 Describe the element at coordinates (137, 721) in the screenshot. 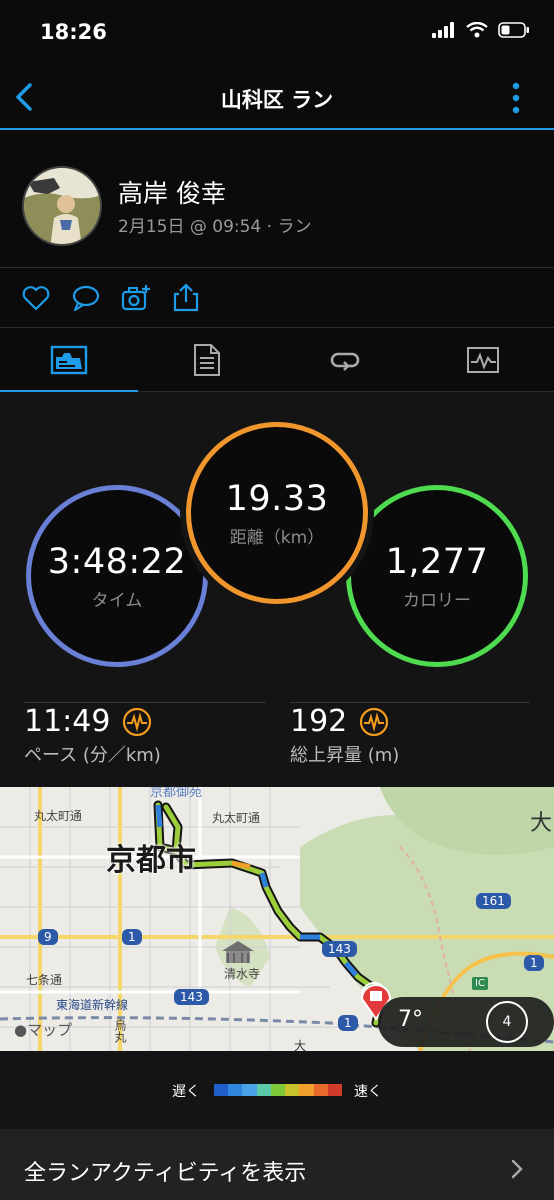

I see `pace-chart-icon` at that location.